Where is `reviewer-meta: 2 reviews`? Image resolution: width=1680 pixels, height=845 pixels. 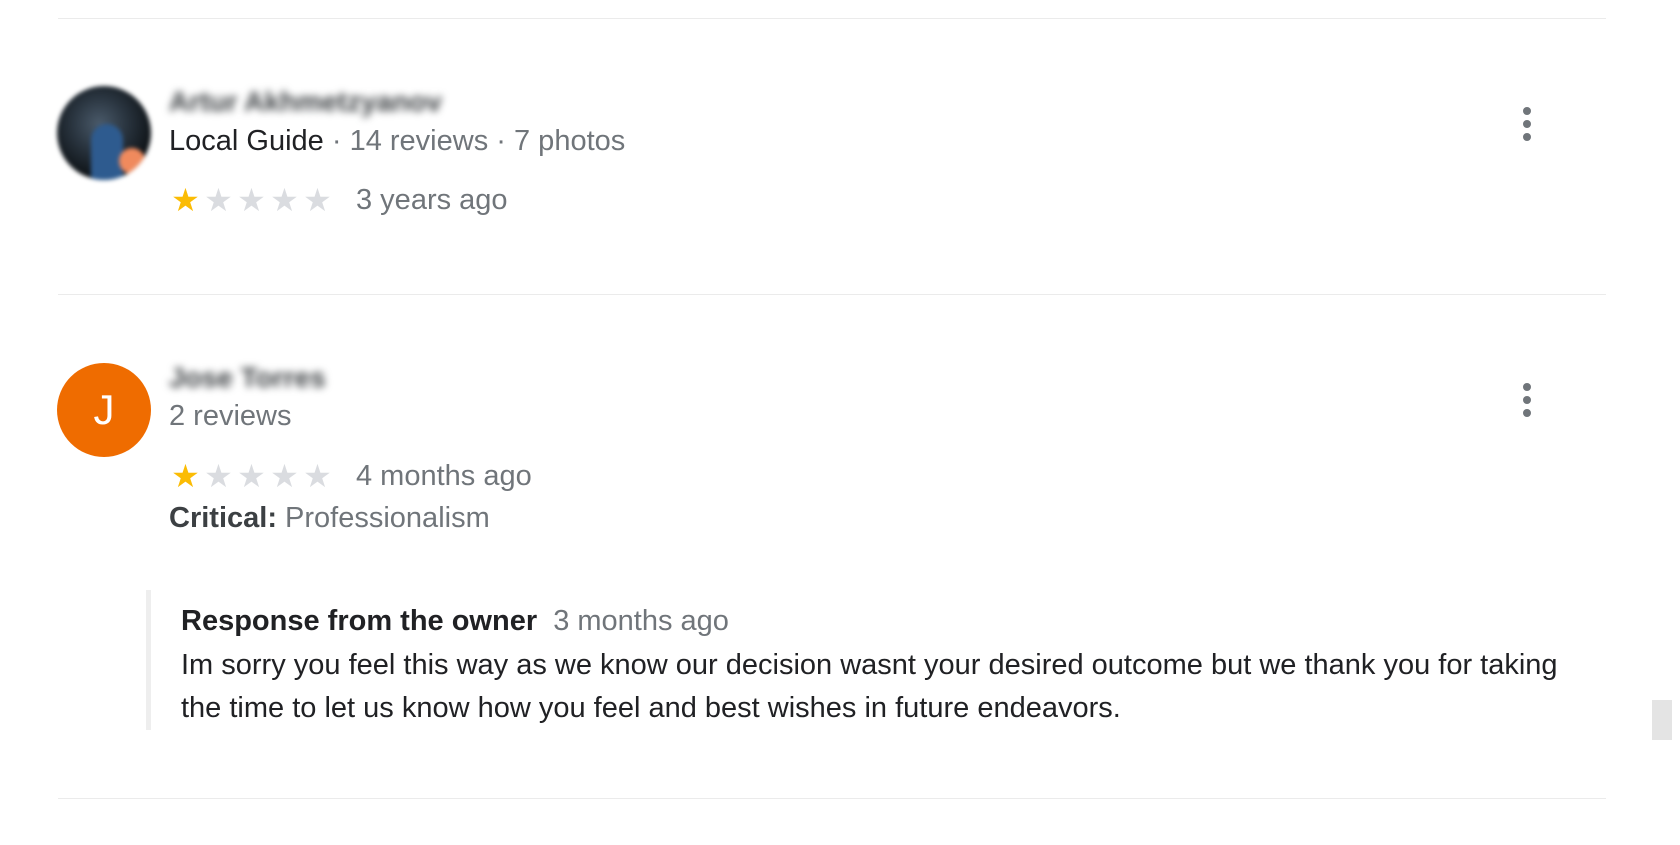 reviewer-meta: 2 reviews is located at coordinates (230, 416).